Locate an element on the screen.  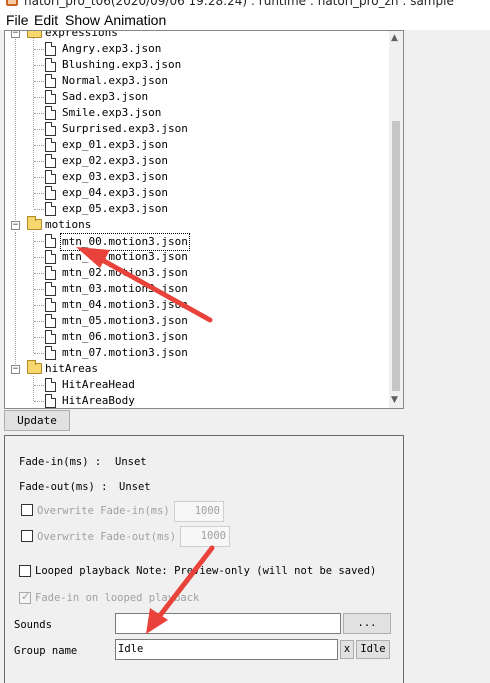
tree-item-label: Blushing.exp3.json is located at coordinates (122, 64).